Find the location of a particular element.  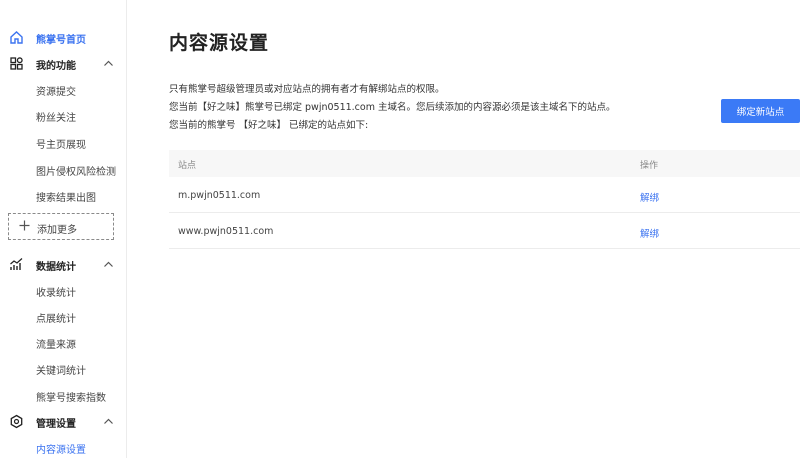

sidebar-group-label: 我的功能 is located at coordinates (56, 66).